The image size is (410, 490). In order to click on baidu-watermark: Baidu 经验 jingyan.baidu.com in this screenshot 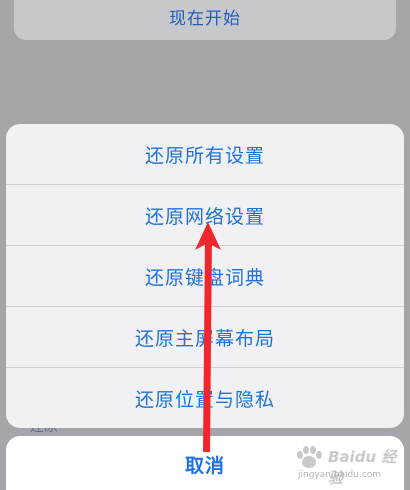, I will do `click(348, 466)`.